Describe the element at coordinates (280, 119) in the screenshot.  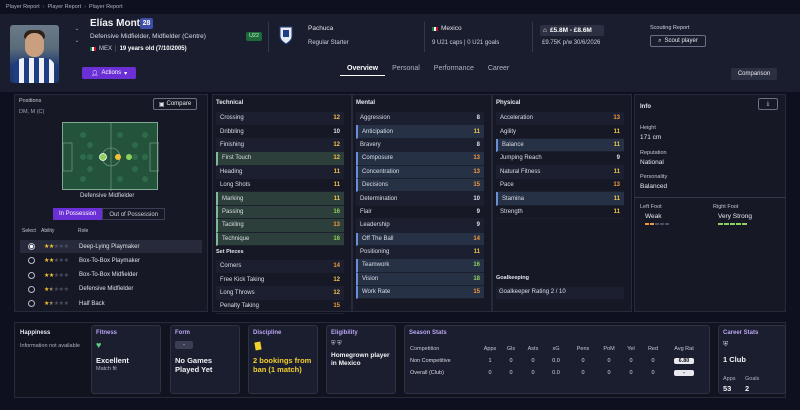
I see `attribute-row: Crossing 12` at that location.